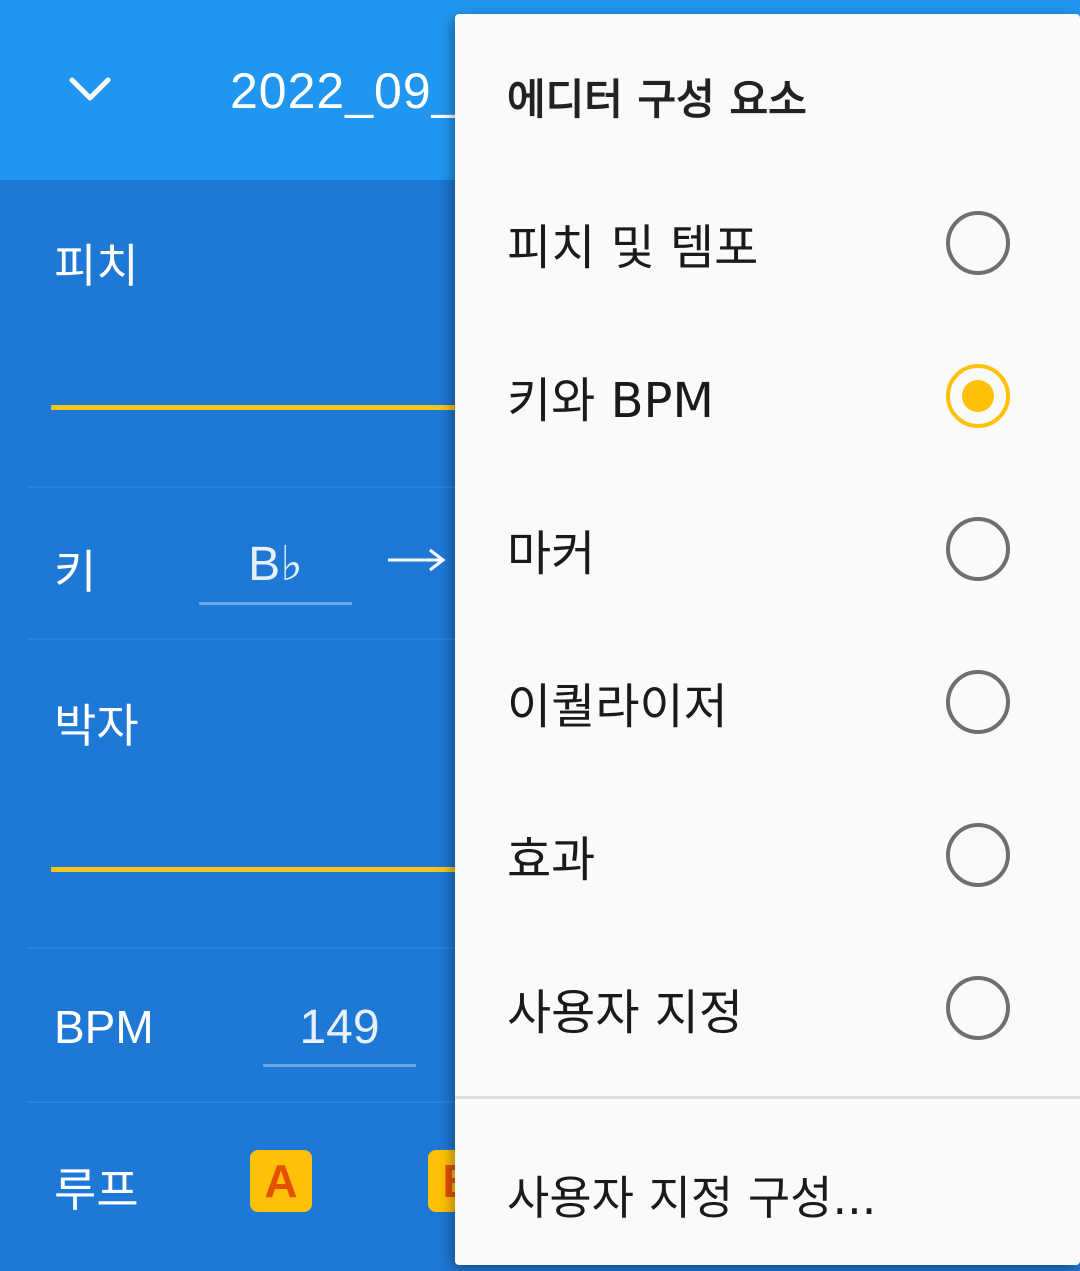 This screenshot has width=1080, height=1271. I want to click on menu-item-label: 마커, so click(551, 553).